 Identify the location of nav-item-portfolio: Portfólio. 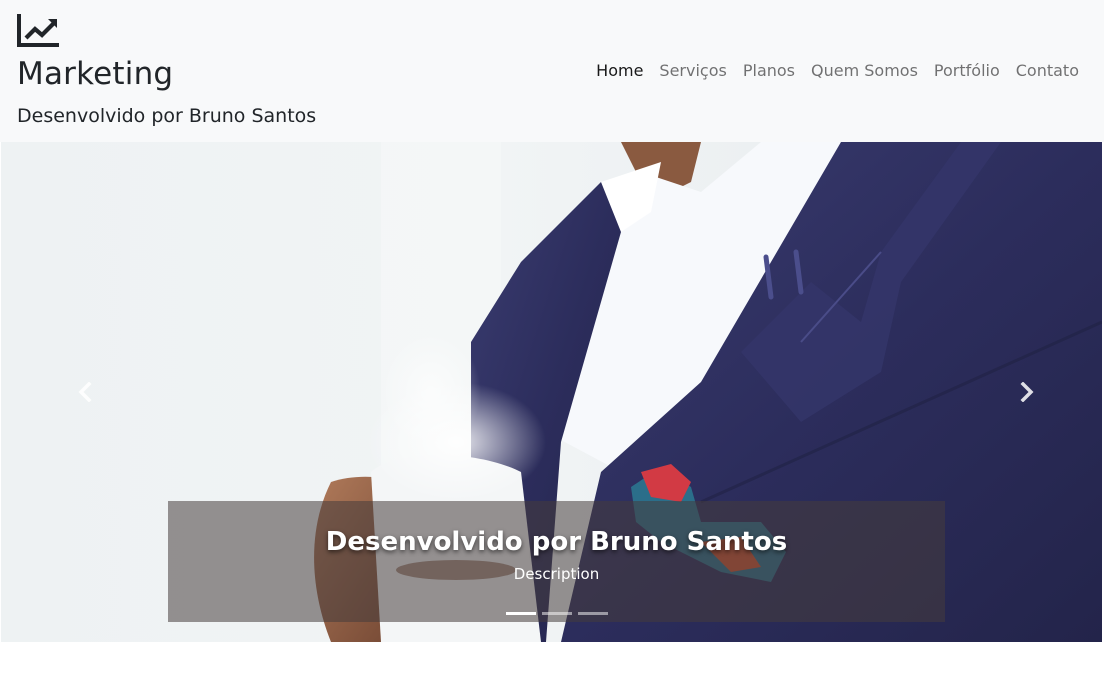
(967, 71).